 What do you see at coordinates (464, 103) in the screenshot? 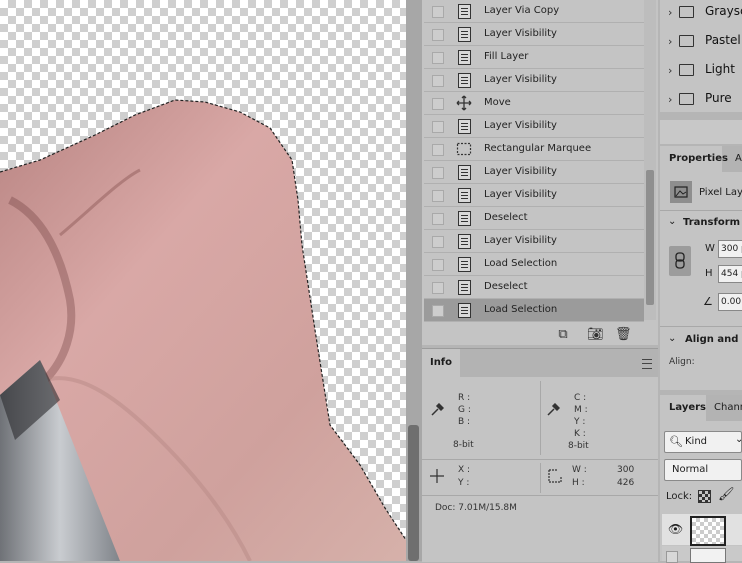
I see `move-icon` at bounding box center [464, 103].